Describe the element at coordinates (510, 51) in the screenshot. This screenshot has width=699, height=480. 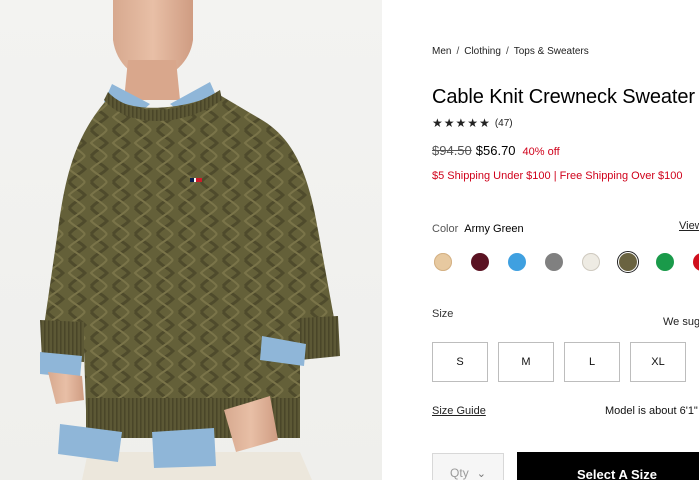
I see `breadcrumb: Men / Clothing / Tops & Sweaters` at that location.